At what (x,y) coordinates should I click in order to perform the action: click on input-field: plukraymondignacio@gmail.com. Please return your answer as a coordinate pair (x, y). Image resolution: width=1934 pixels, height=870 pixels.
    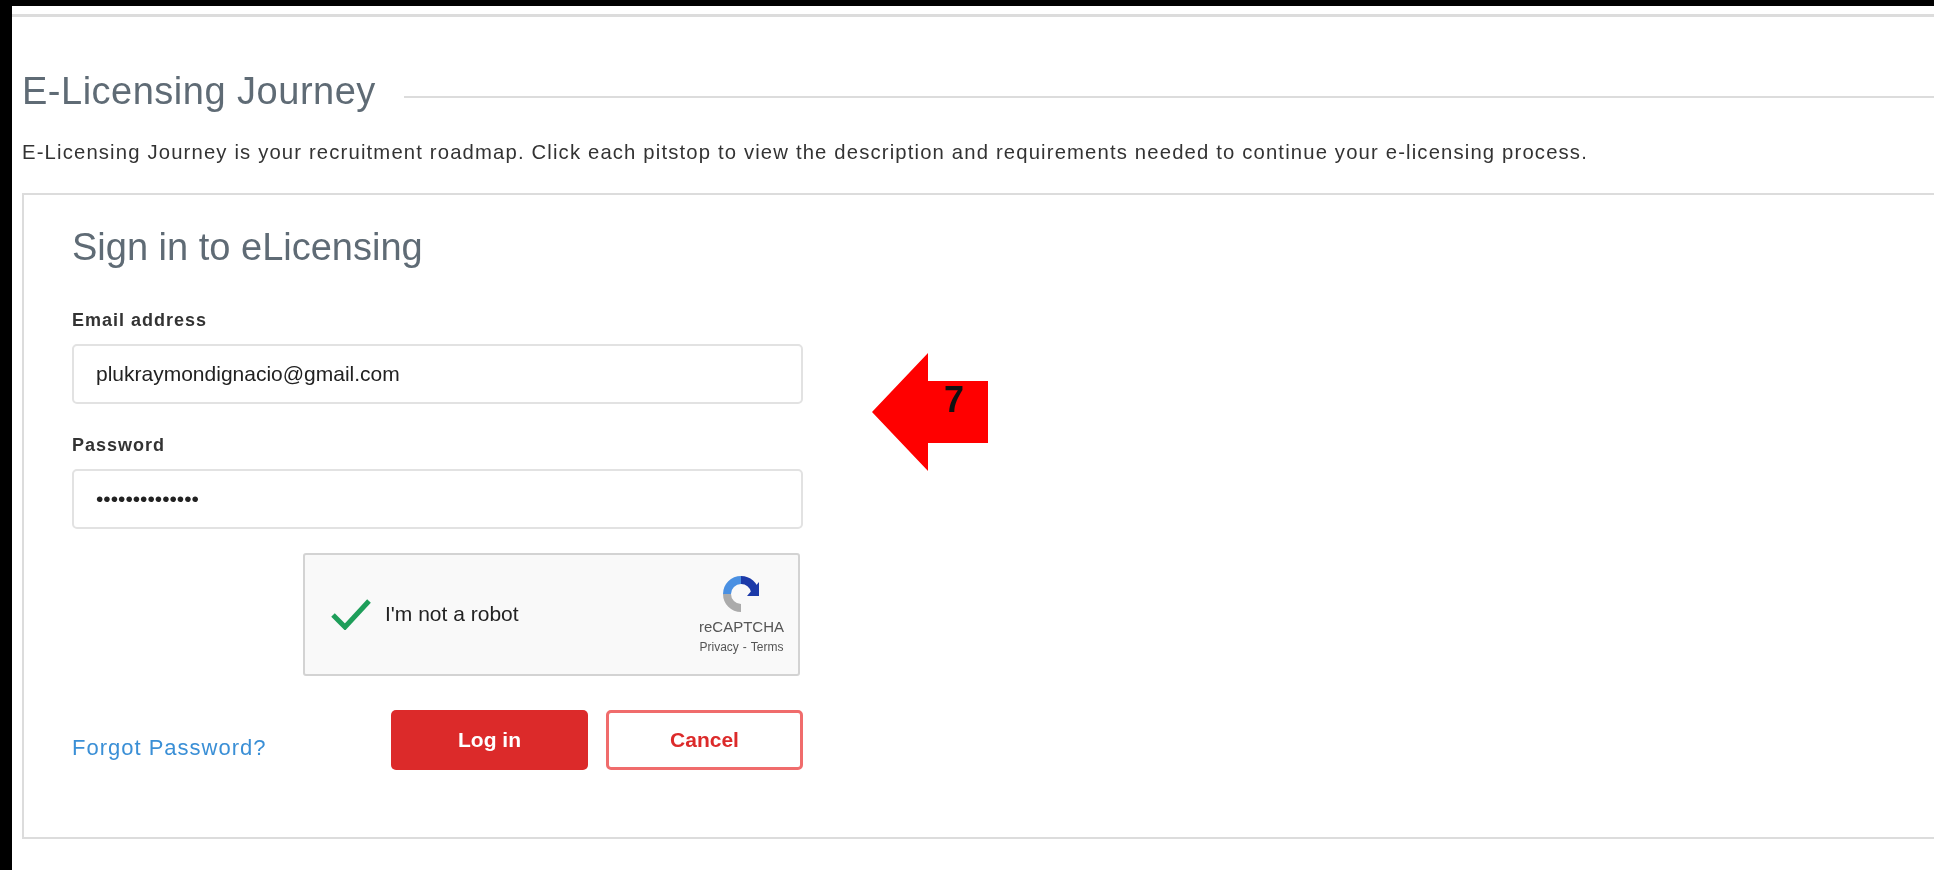
    Looking at the image, I should click on (437, 373).